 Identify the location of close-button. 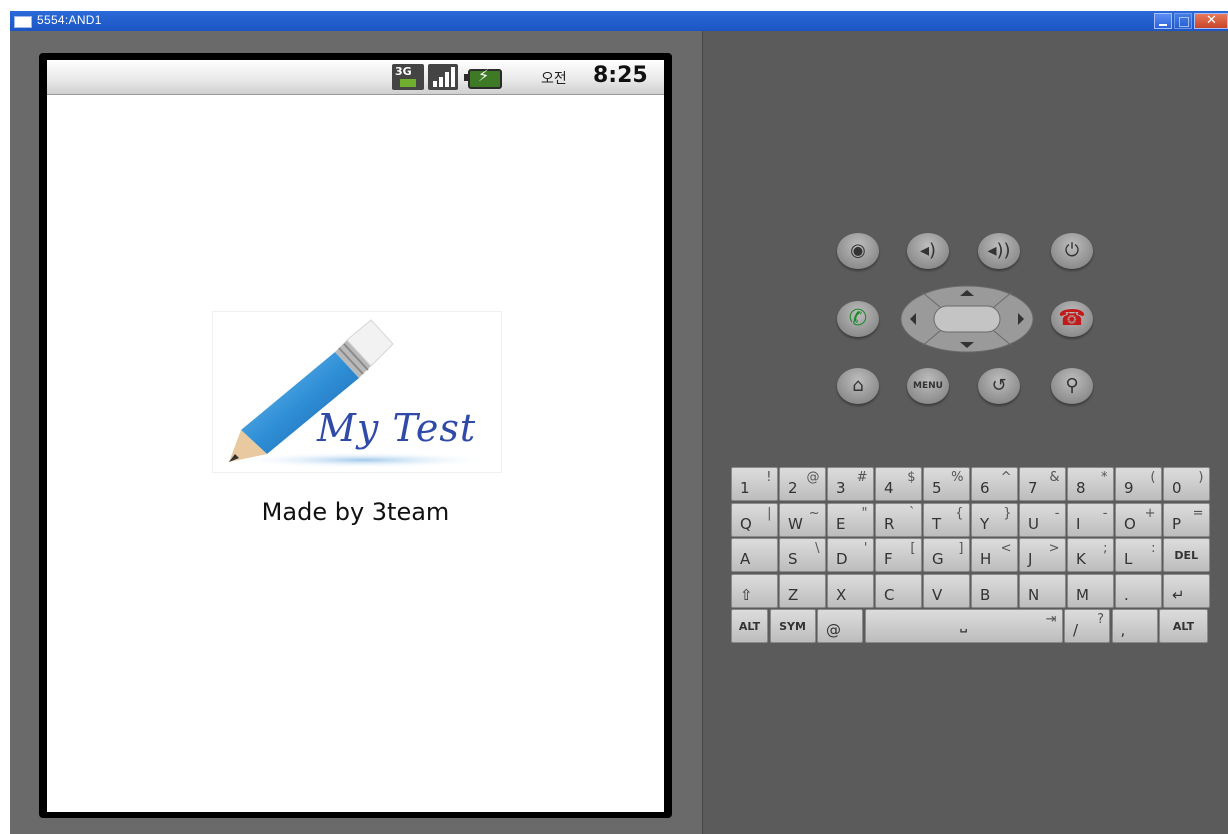
(1211, 21).